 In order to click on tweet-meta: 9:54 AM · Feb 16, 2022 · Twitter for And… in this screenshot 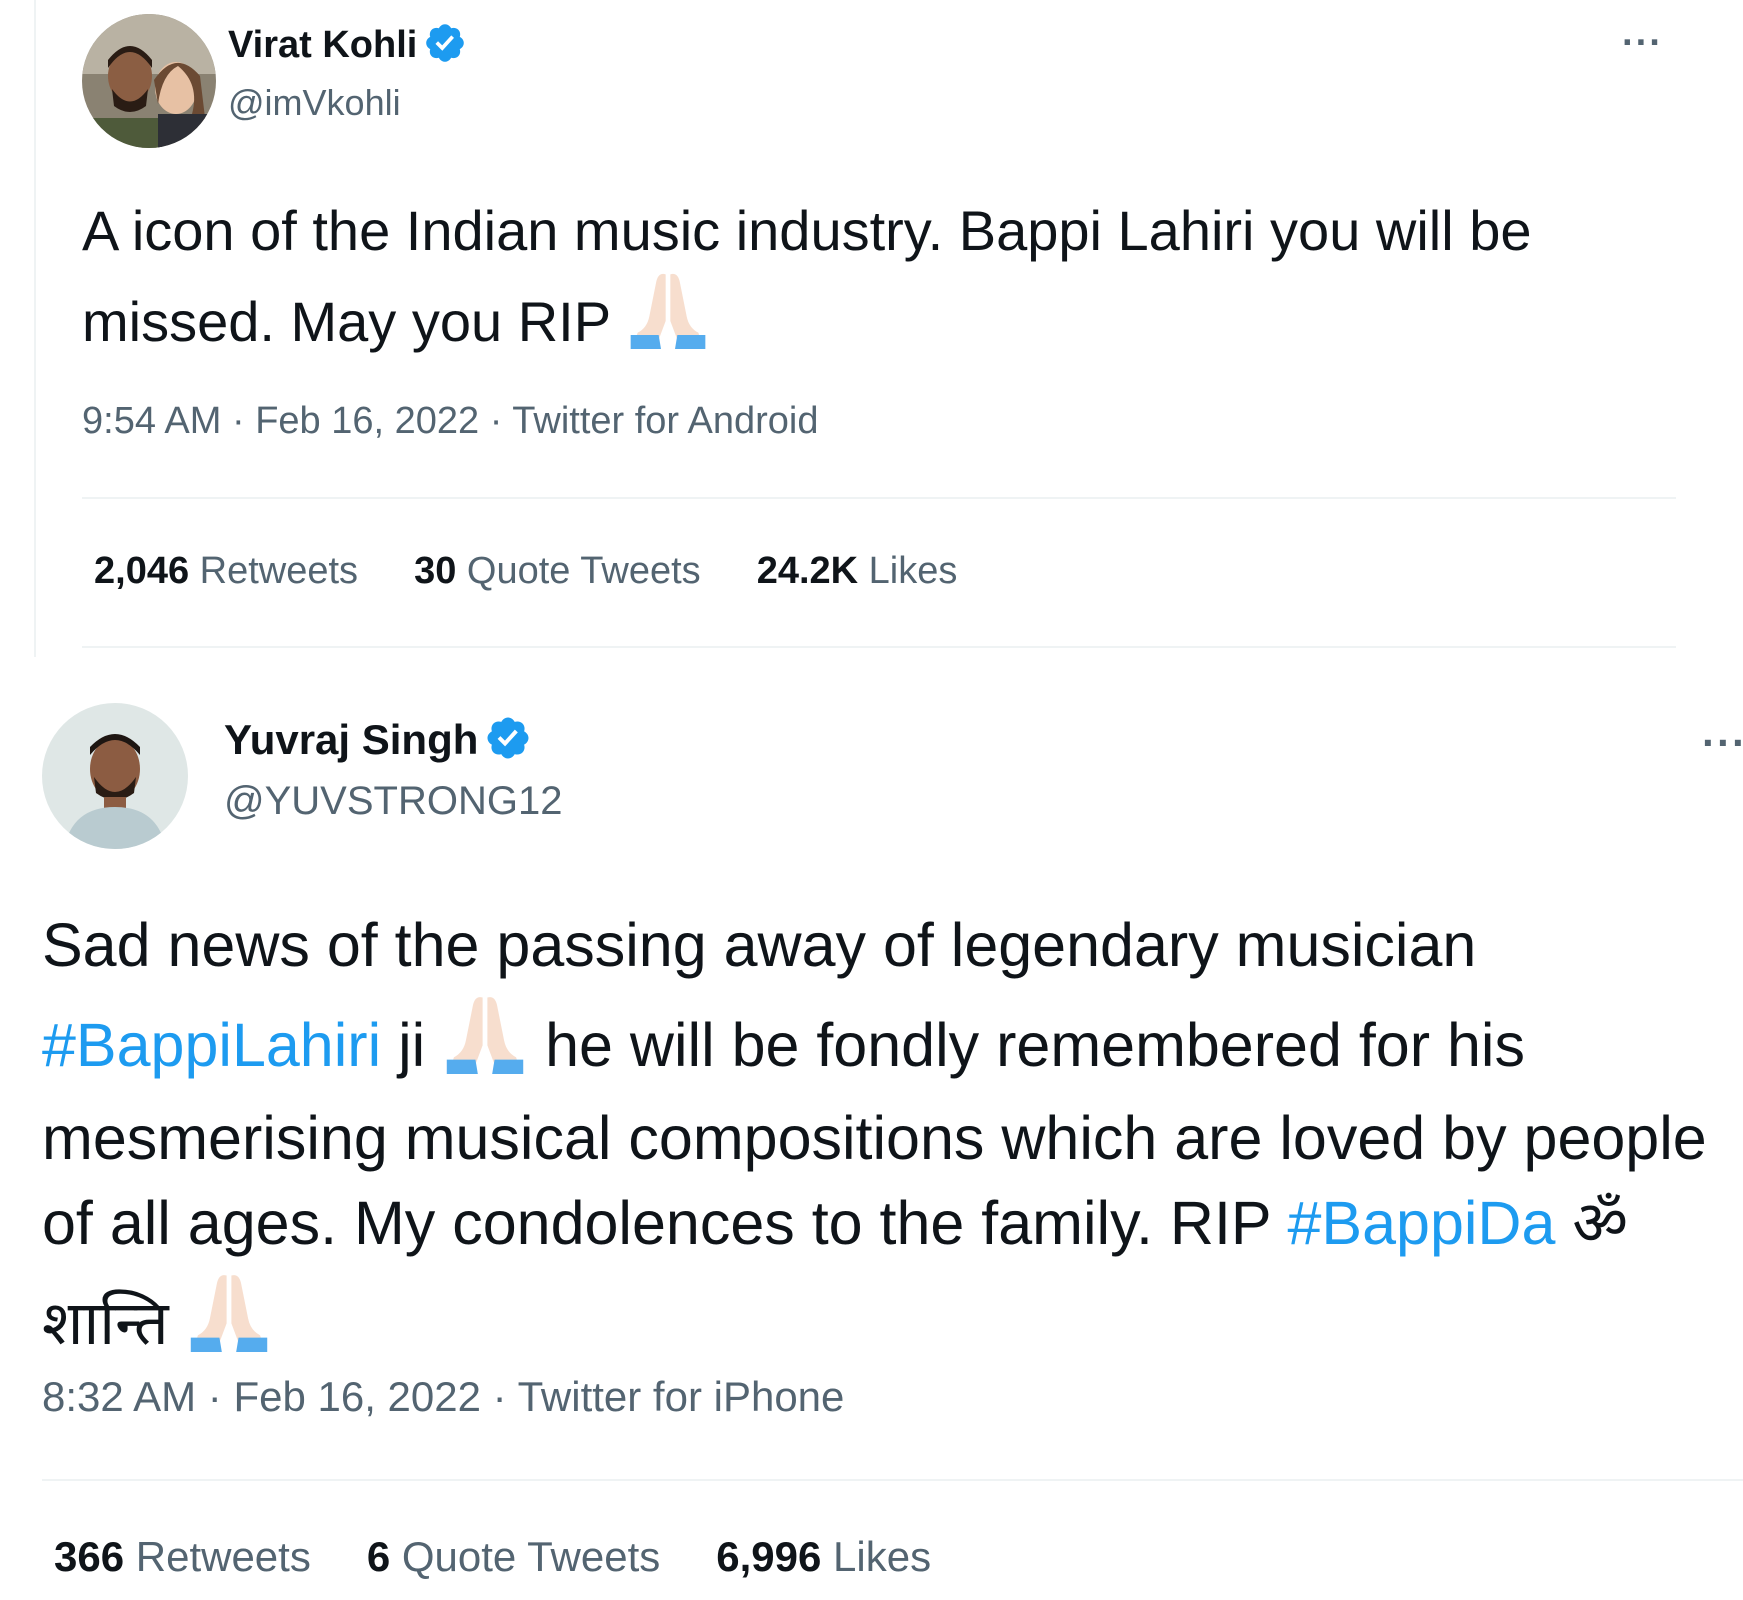, I will do `click(450, 421)`.